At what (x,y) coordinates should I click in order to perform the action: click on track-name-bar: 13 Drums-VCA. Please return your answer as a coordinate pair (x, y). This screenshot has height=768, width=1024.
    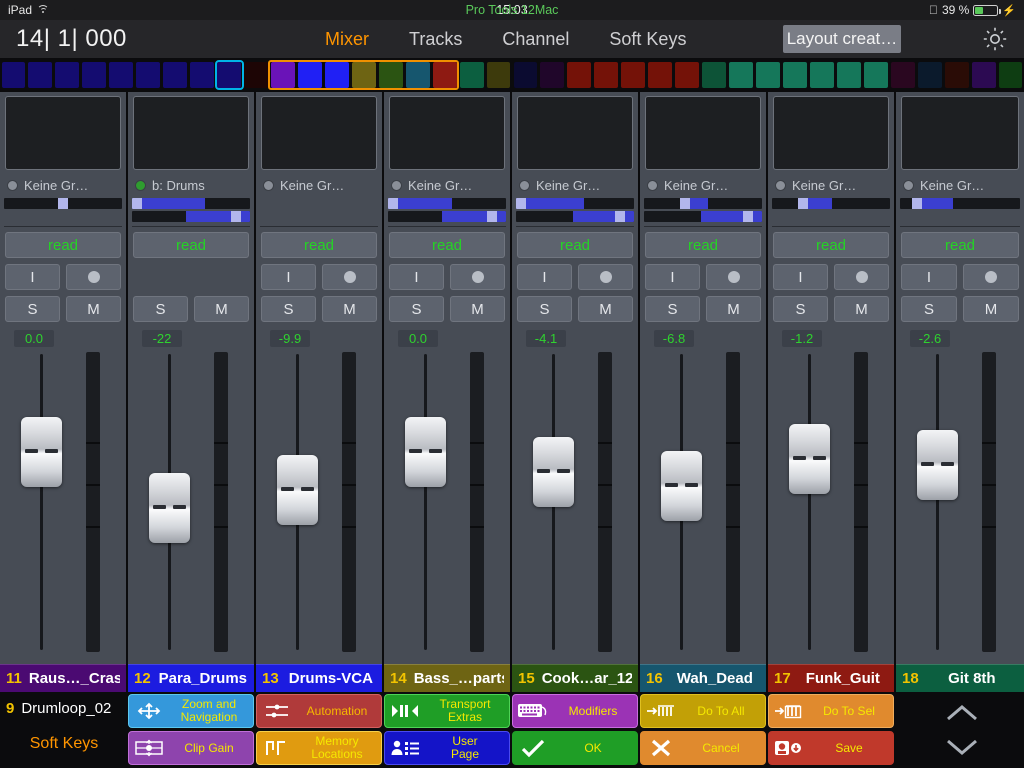
    Looking at the image, I should click on (319, 678).